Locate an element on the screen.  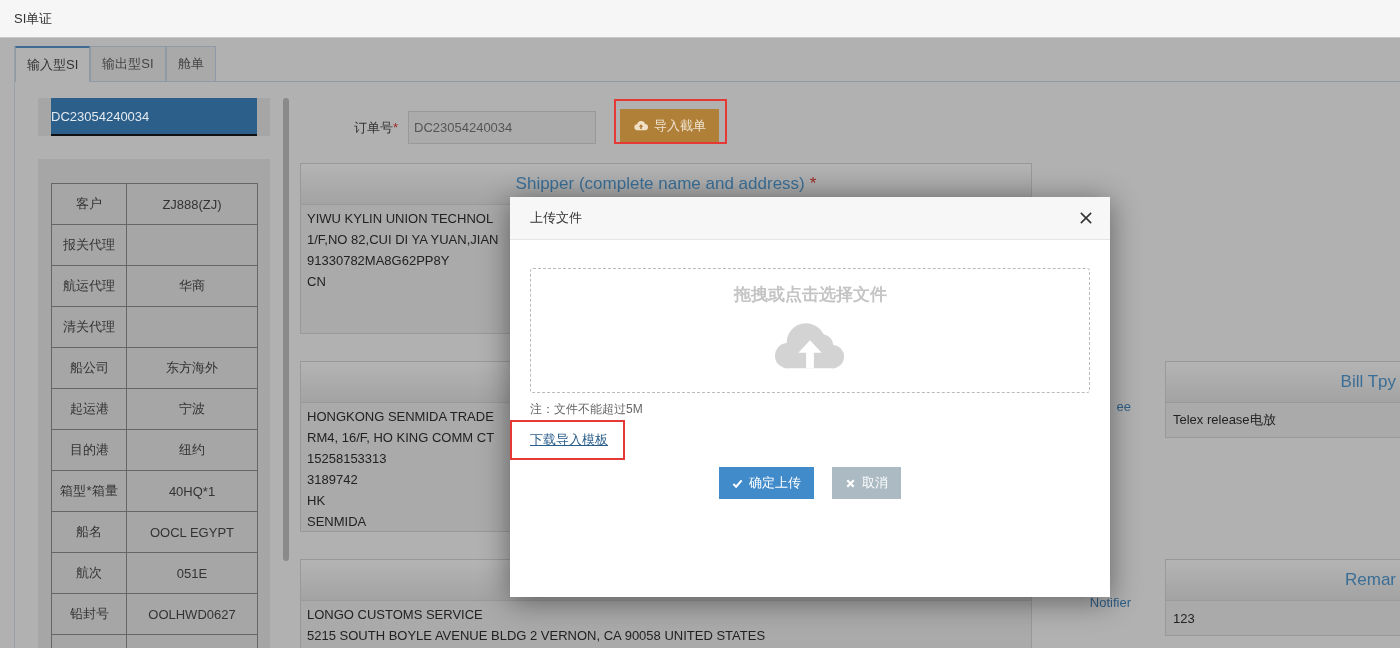
field-label: ee is located at coordinates (1123, 406).